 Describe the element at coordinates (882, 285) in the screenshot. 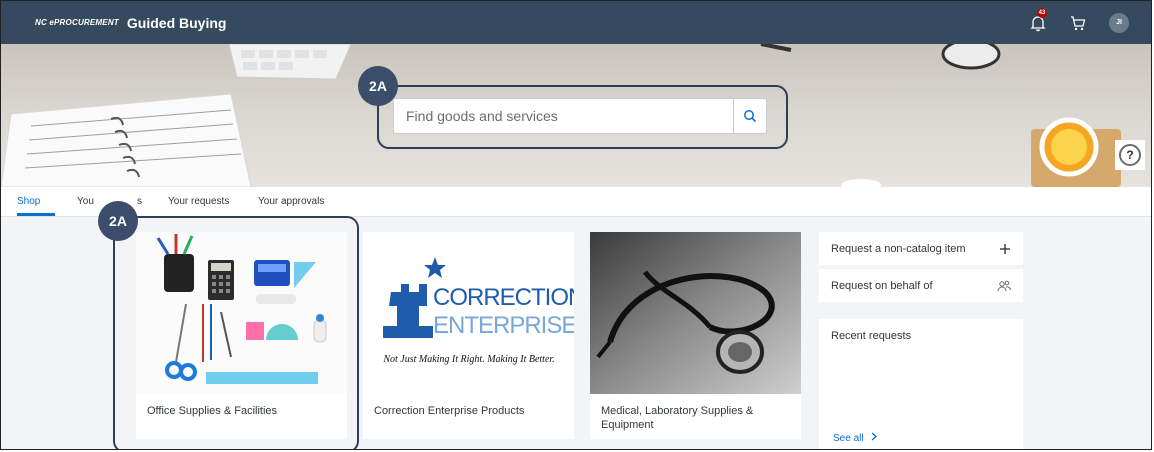

I see `on-behalf-label: Request on behalf of` at that location.